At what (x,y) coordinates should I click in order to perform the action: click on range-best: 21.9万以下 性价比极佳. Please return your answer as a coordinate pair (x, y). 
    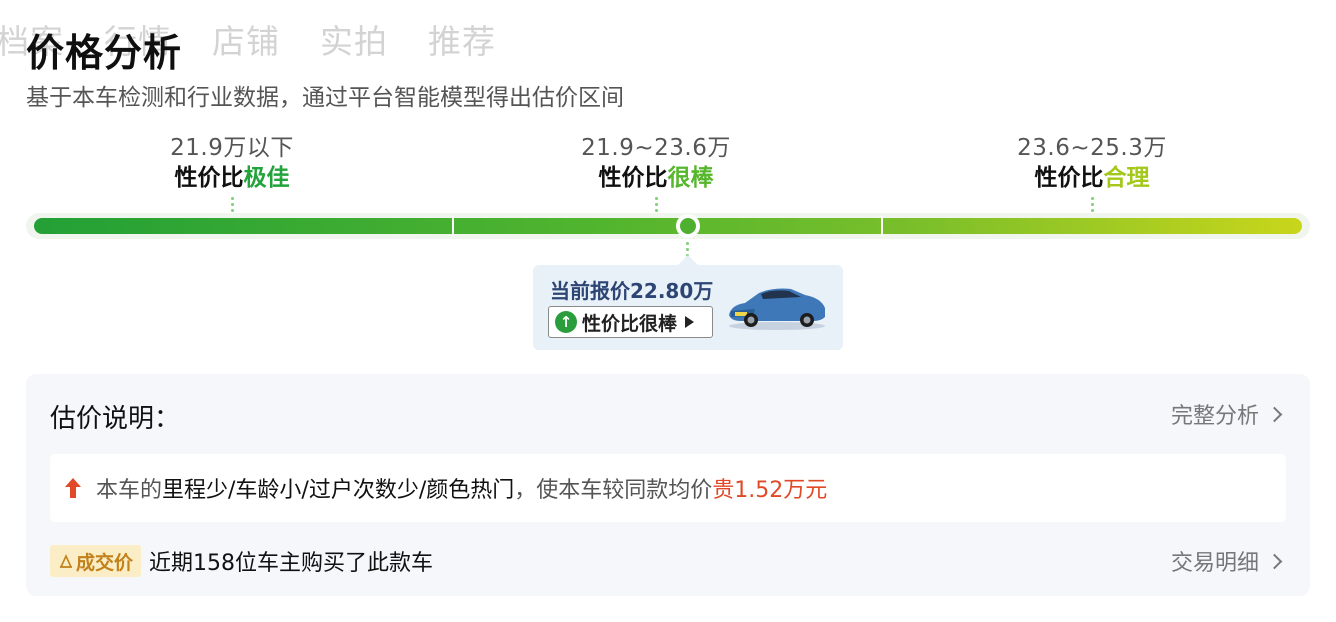
    Looking at the image, I should click on (232, 172).